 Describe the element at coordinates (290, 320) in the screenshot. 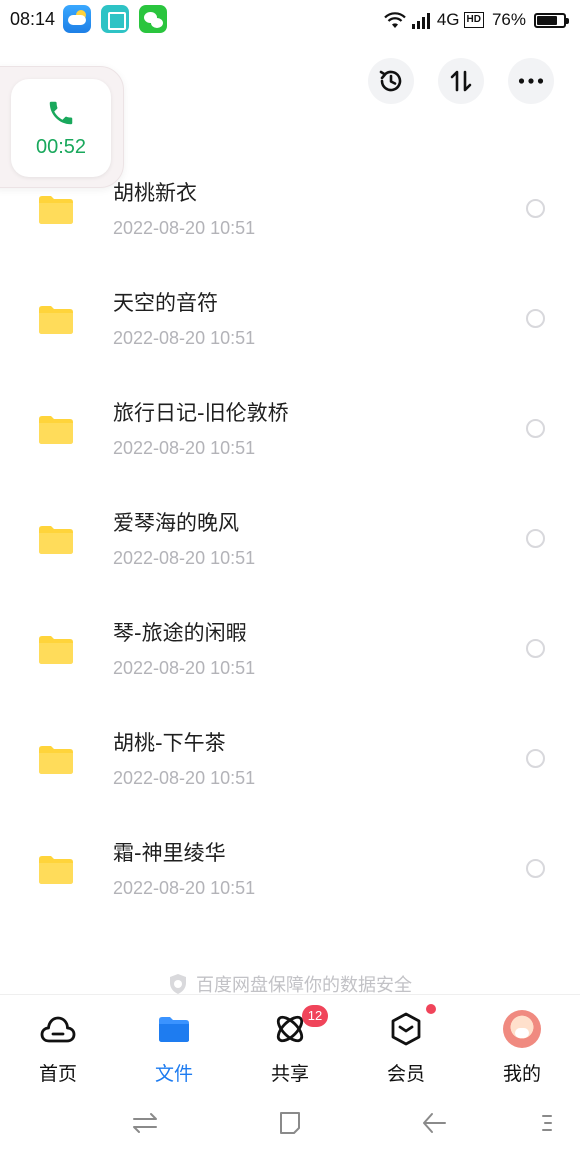

I see `file-row: 天空的音符 2022-08-20 10:51` at that location.